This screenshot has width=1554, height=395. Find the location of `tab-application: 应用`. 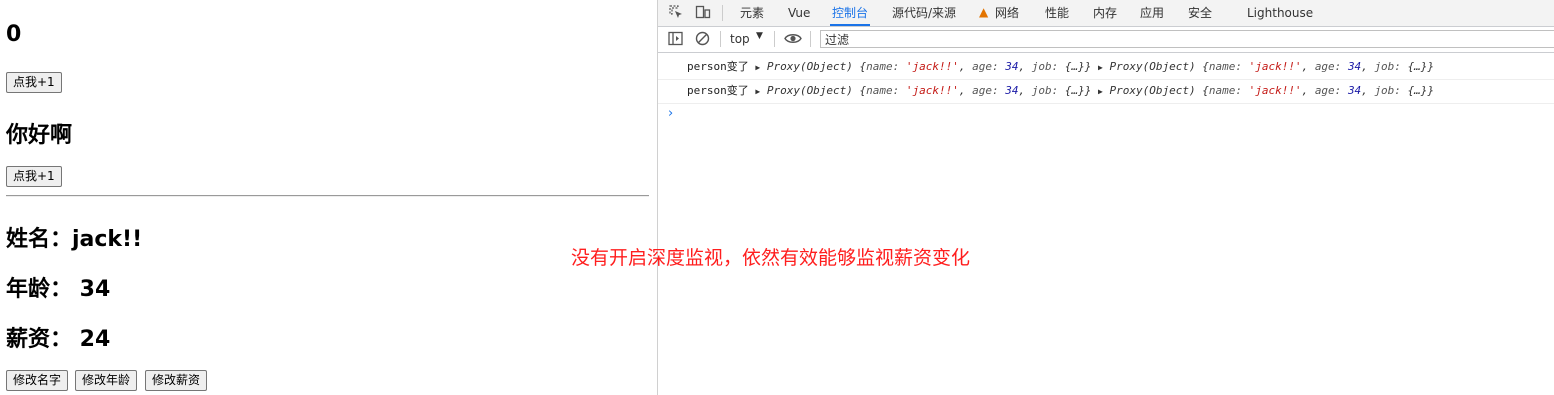

tab-application: 应用 is located at coordinates (1152, 13).